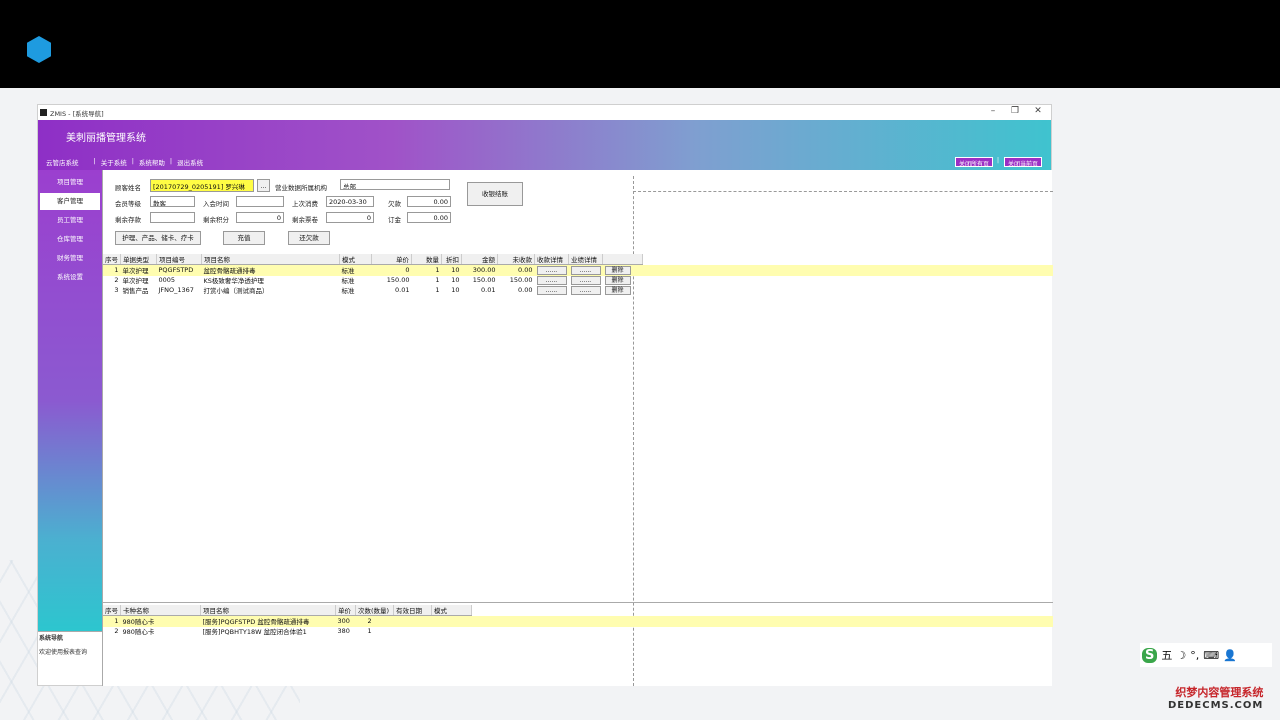  What do you see at coordinates (116, 290) in the screenshot?
I see `cell: 3` at bounding box center [116, 290].